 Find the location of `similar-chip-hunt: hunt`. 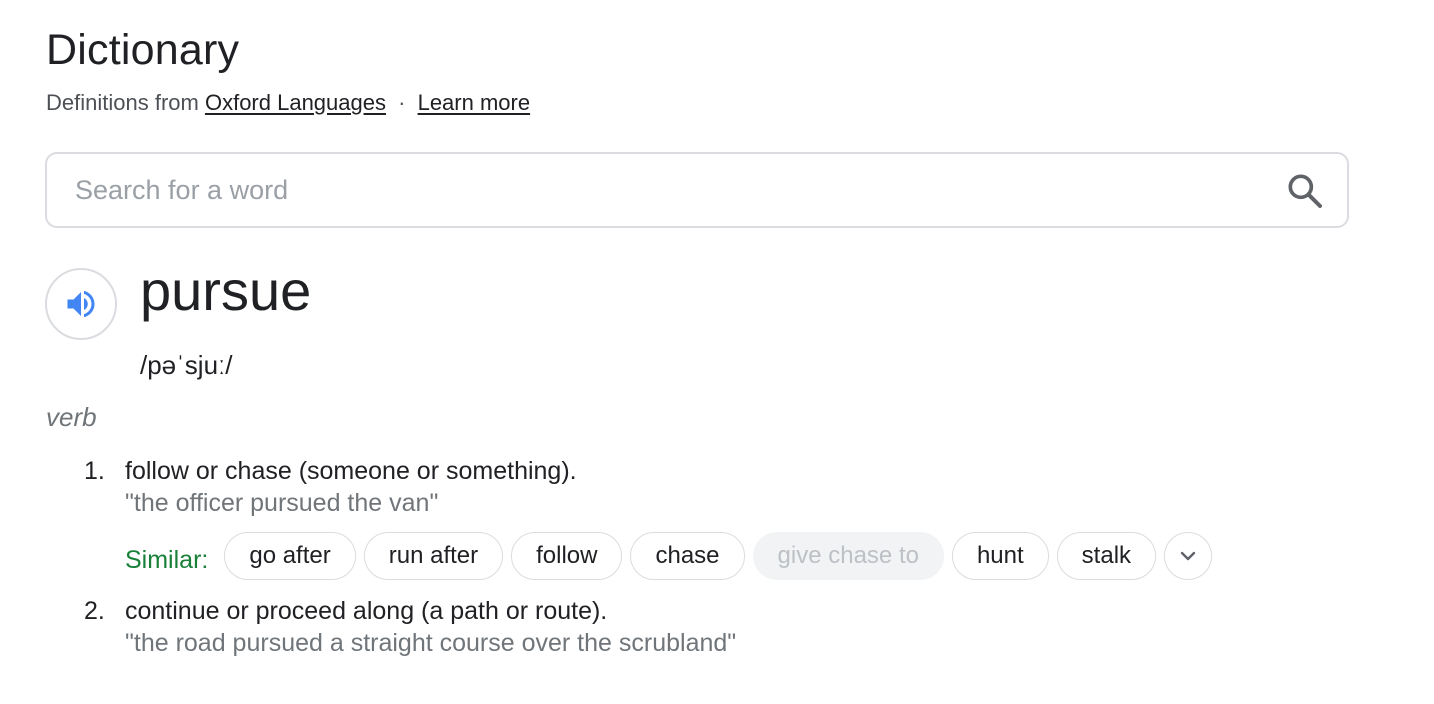

similar-chip-hunt: hunt is located at coordinates (1000, 556).